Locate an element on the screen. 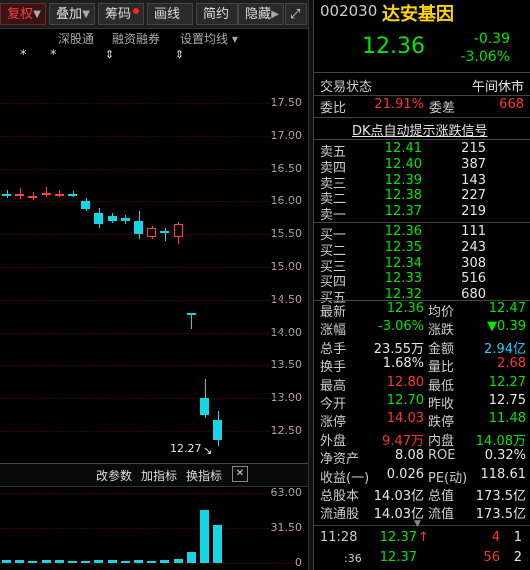  menu-label: 叠加 is located at coordinates (69, 14).